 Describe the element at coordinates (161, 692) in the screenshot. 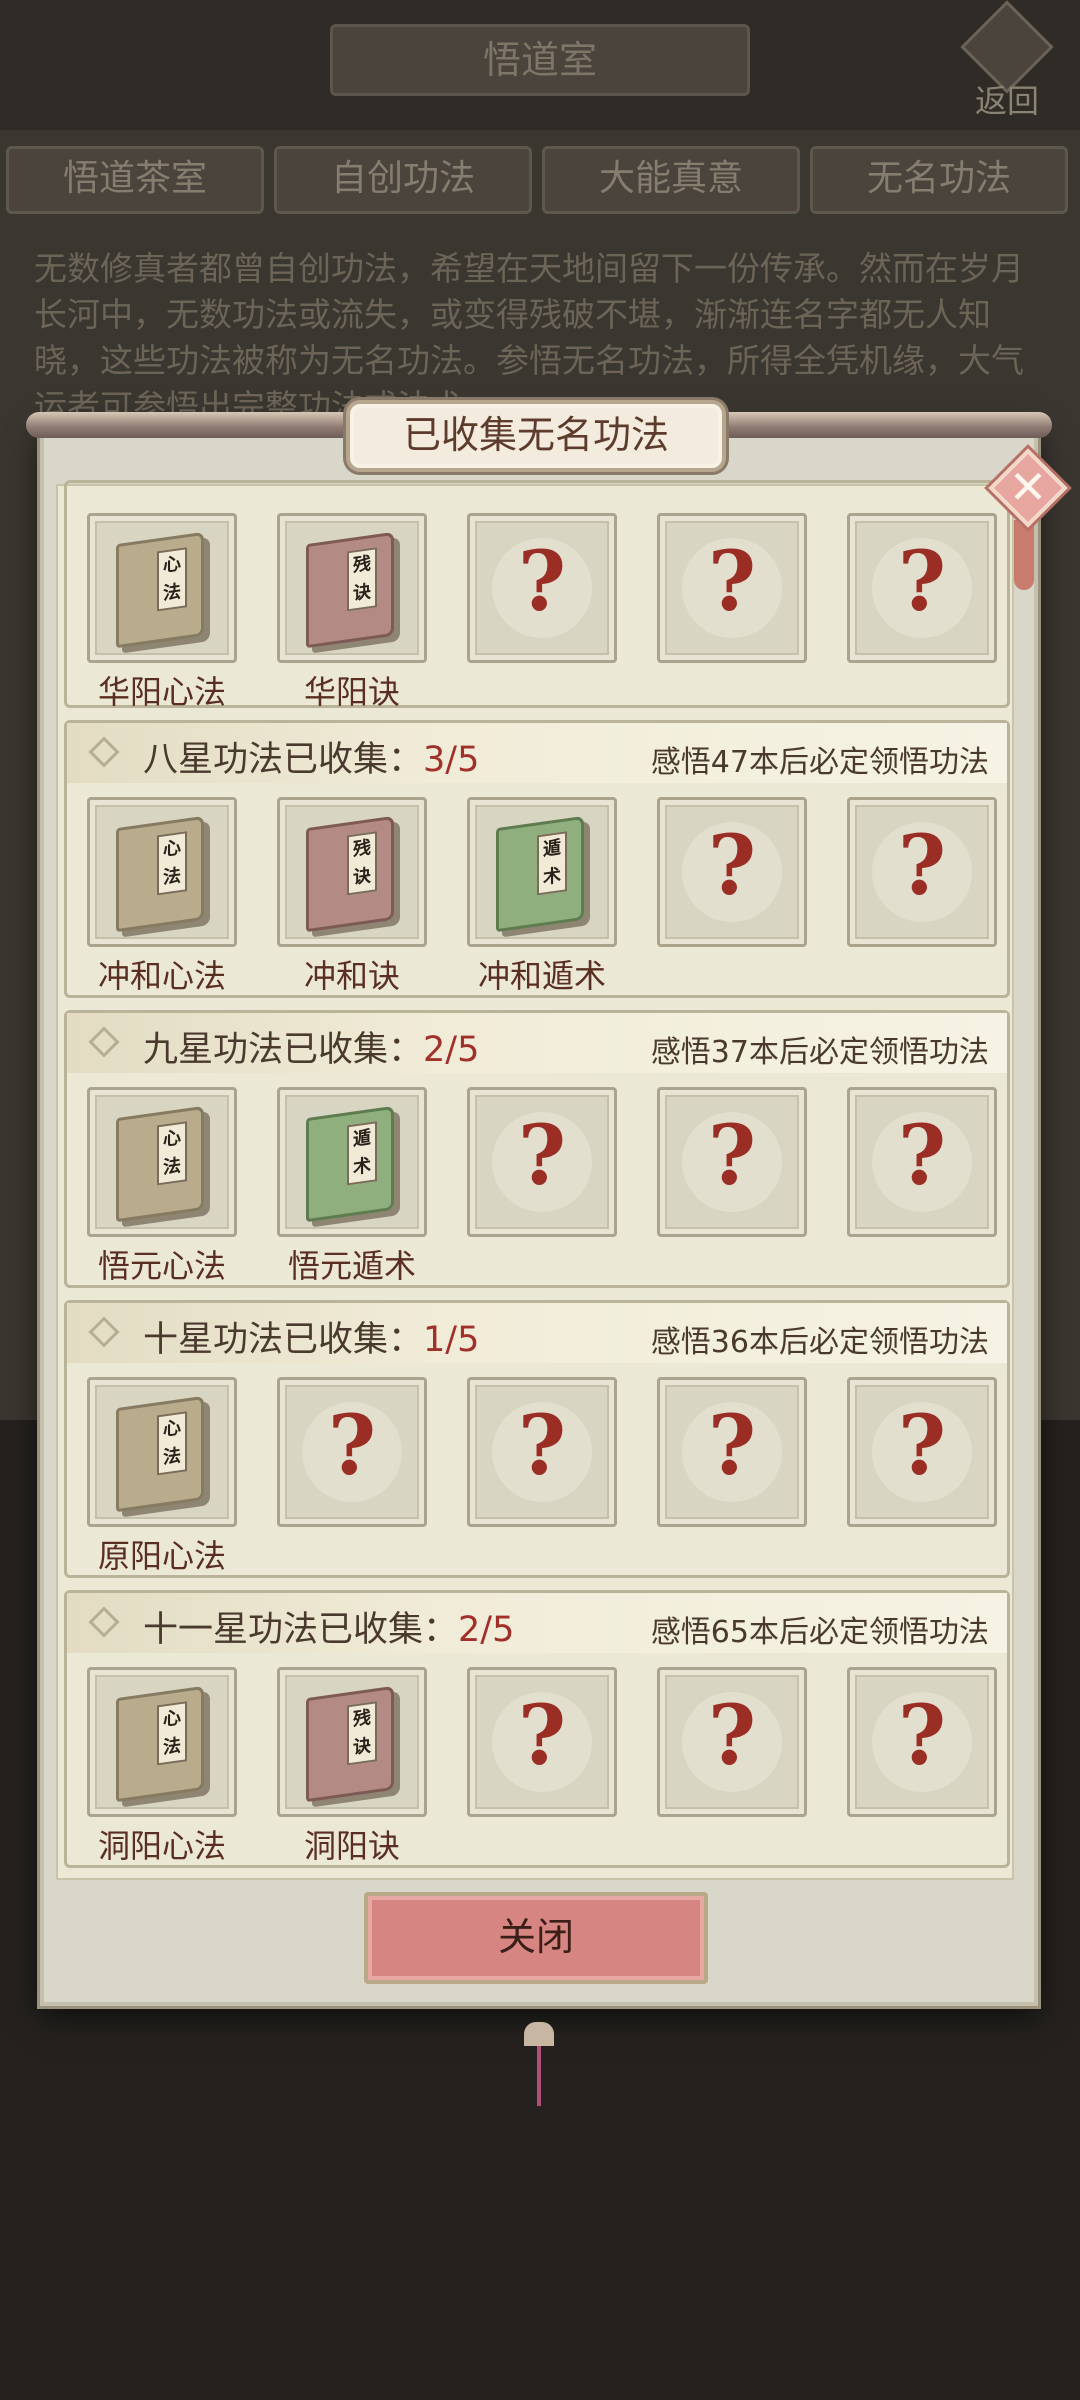

I see `technique-name: 华阳心法` at that location.